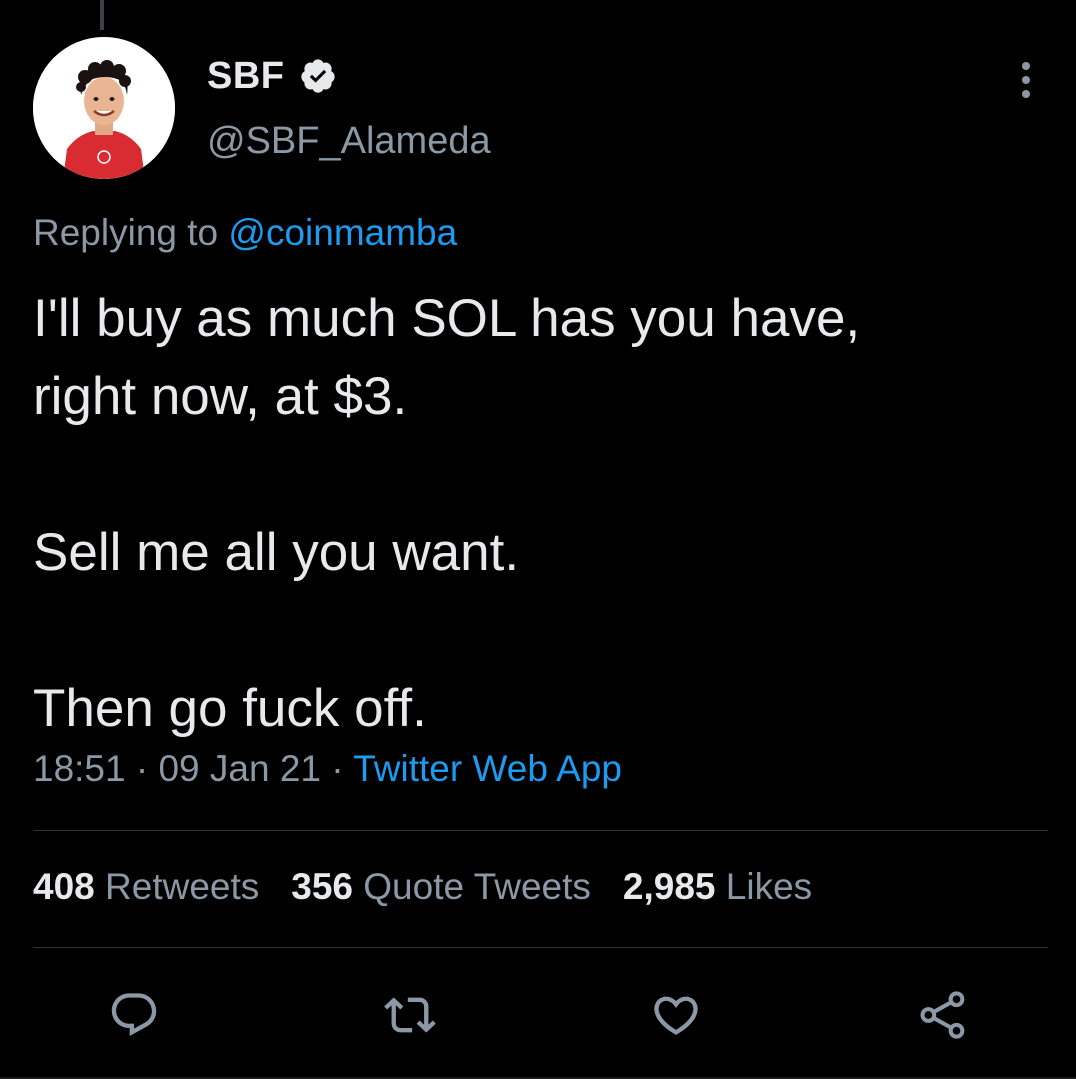  Describe the element at coordinates (64, 886) in the screenshot. I see `retweets-count: 408` at that location.